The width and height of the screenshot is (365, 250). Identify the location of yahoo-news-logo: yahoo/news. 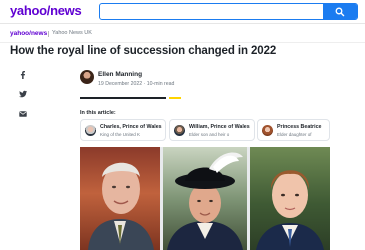
(46, 10).